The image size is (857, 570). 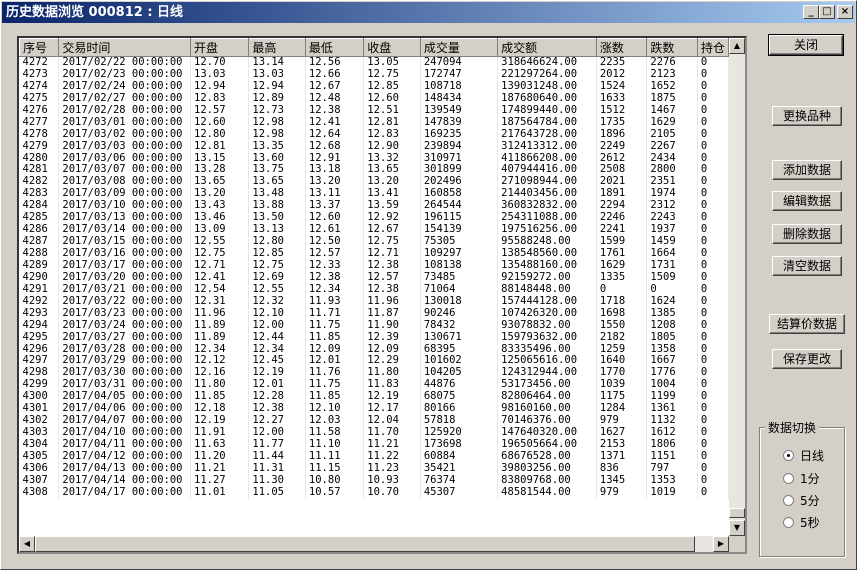 I want to click on horizontal-scroll-thumb, so click(x=365, y=544).